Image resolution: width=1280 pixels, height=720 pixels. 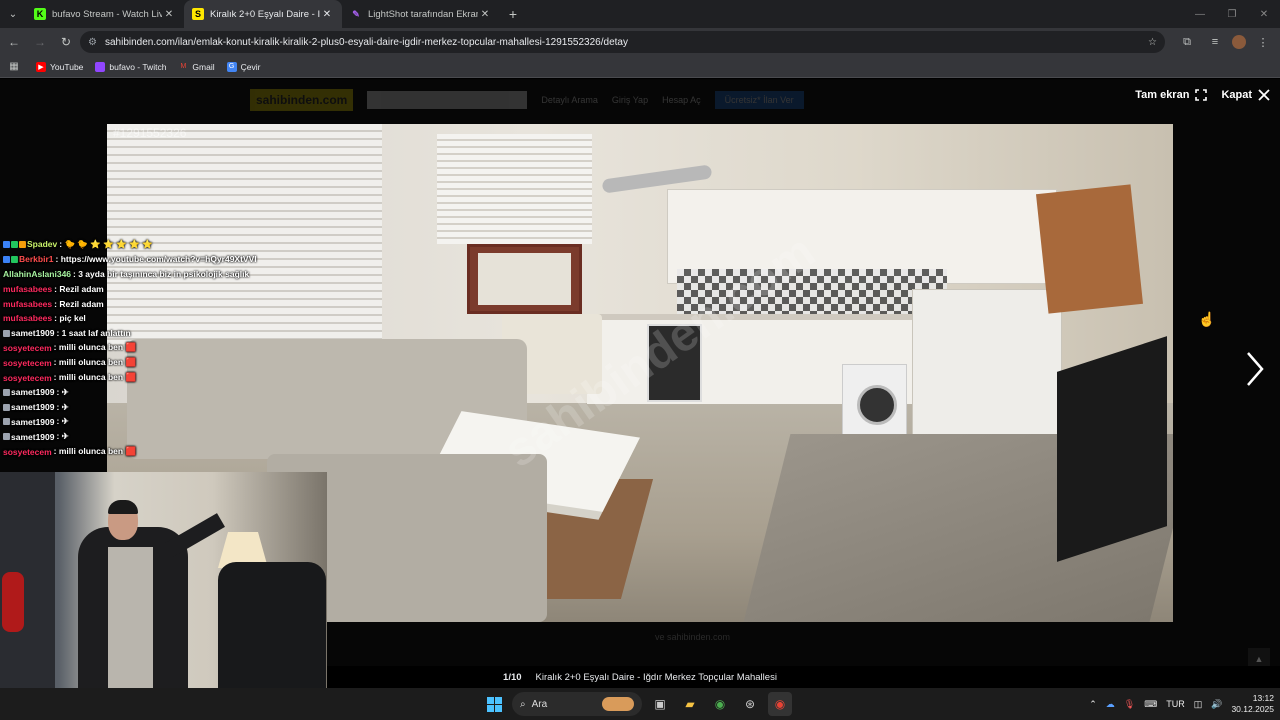 What do you see at coordinates (780, 704) in the screenshot?
I see `chrome-active-icon: ◉` at bounding box center [780, 704].